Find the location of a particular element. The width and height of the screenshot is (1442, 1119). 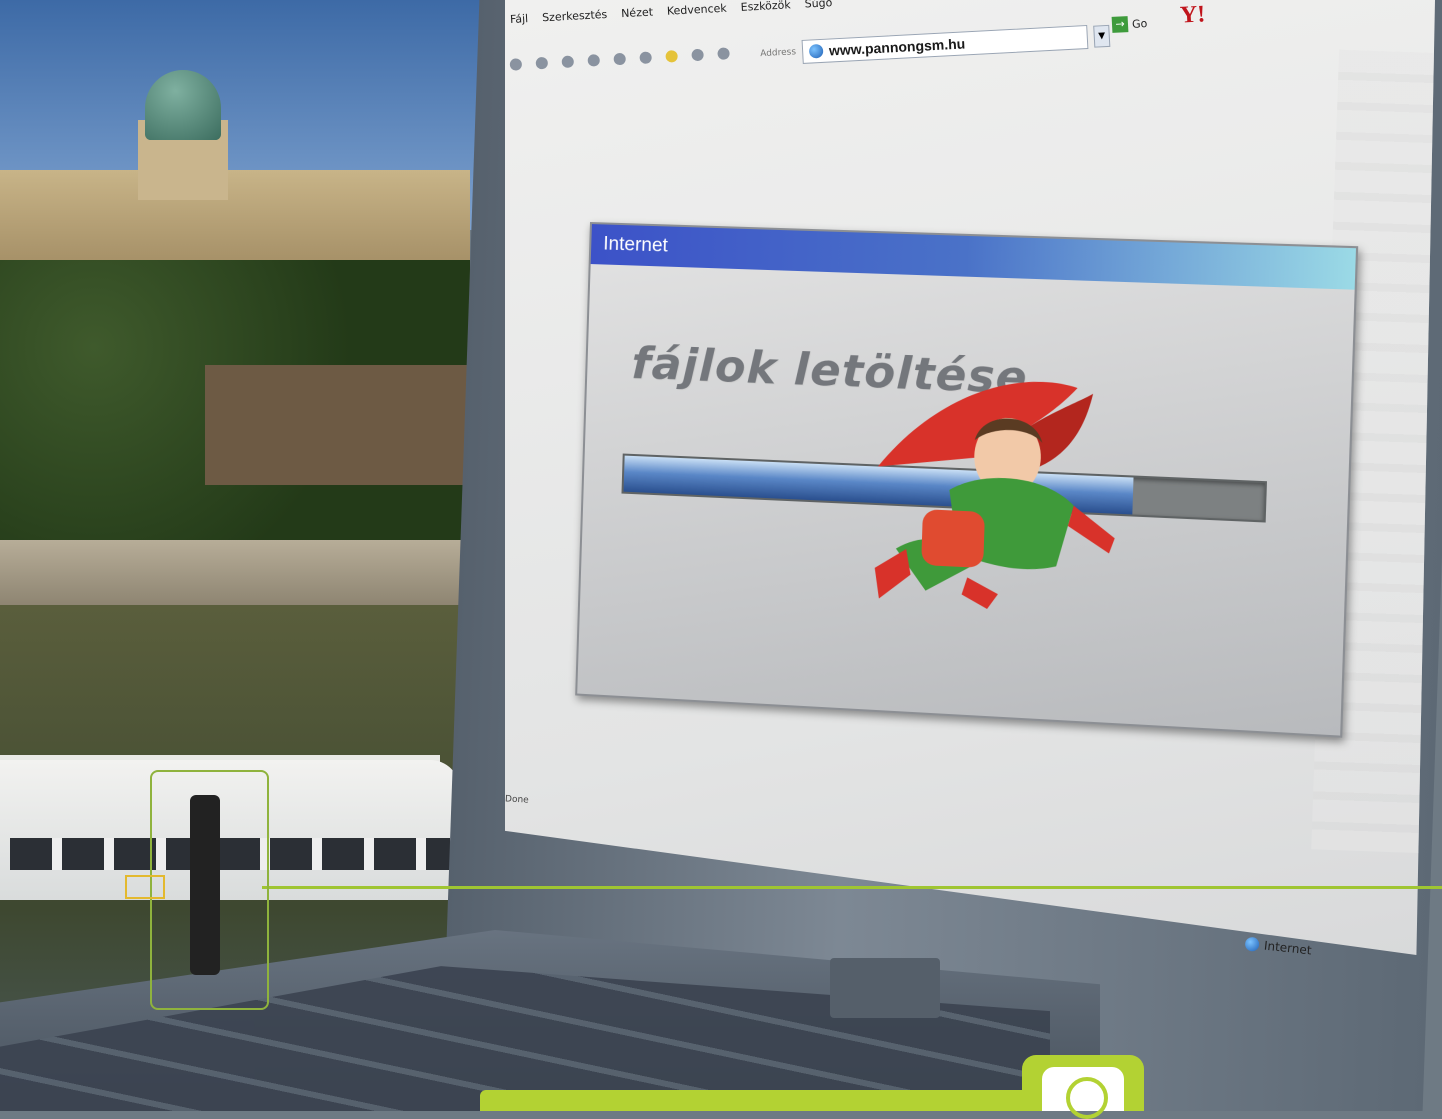

menu-item-help: Súgó is located at coordinates (818, 5).